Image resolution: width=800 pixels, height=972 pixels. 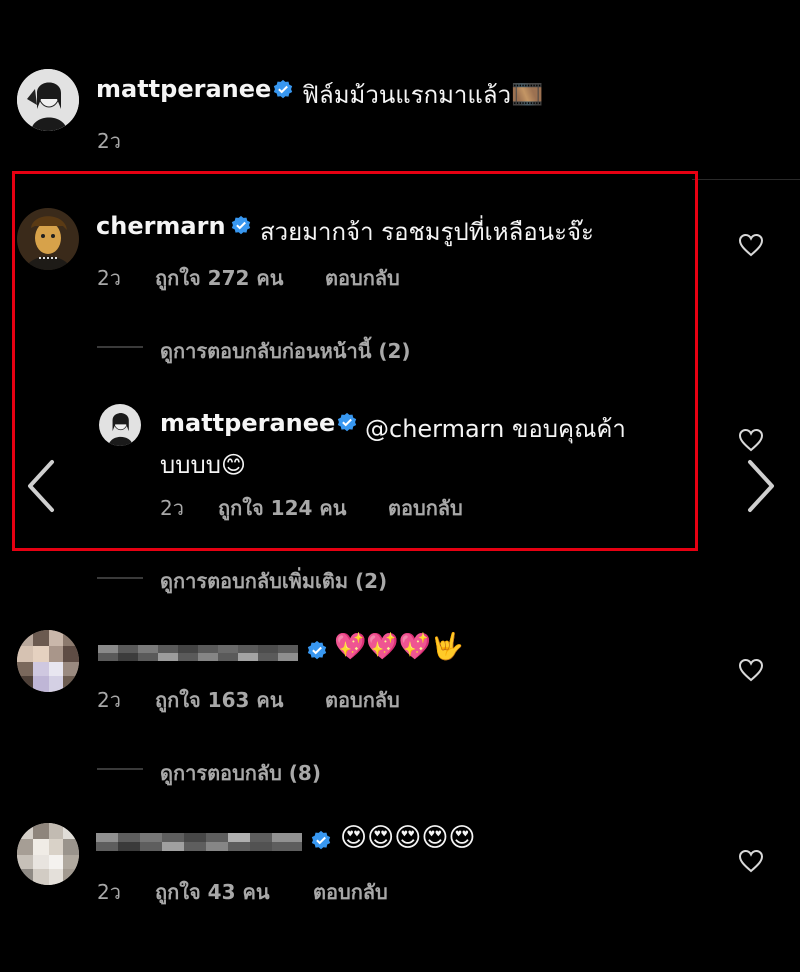 What do you see at coordinates (219, 700) in the screenshot?
I see `likes-count: ถูกใจ 163 คน` at bounding box center [219, 700].